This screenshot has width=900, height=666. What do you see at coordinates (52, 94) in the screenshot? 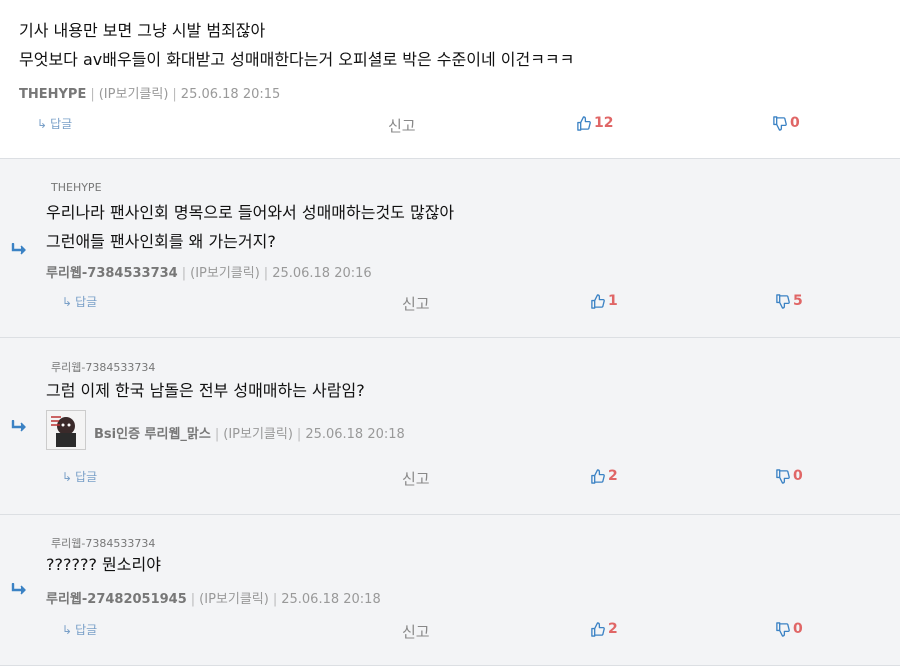
I see `author-name: THEHYPE` at bounding box center [52, 94].